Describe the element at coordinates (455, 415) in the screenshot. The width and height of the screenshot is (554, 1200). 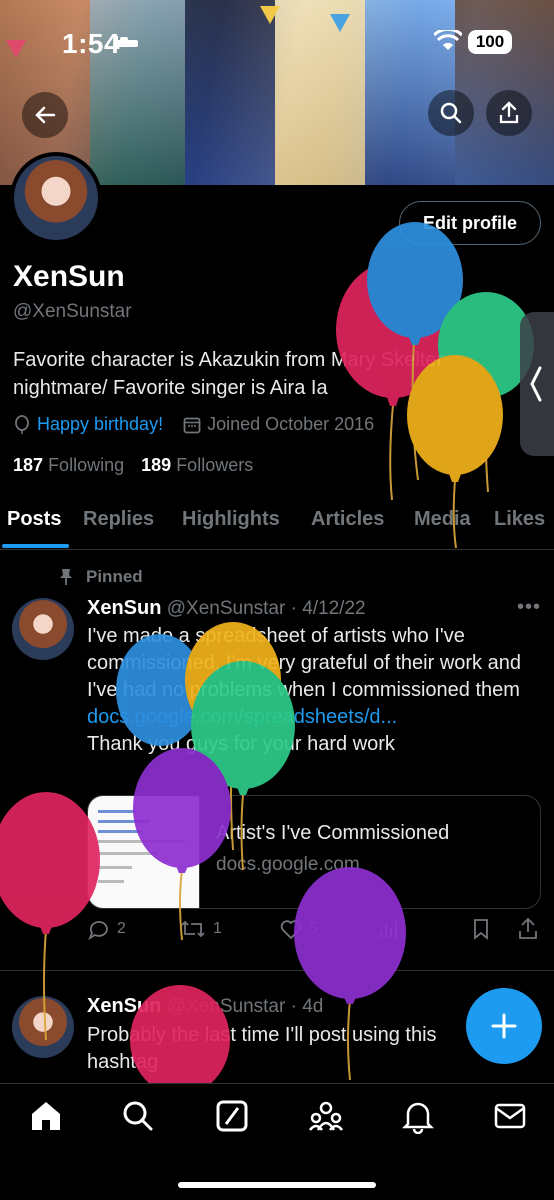
I see `balloon-yellow` at that location.